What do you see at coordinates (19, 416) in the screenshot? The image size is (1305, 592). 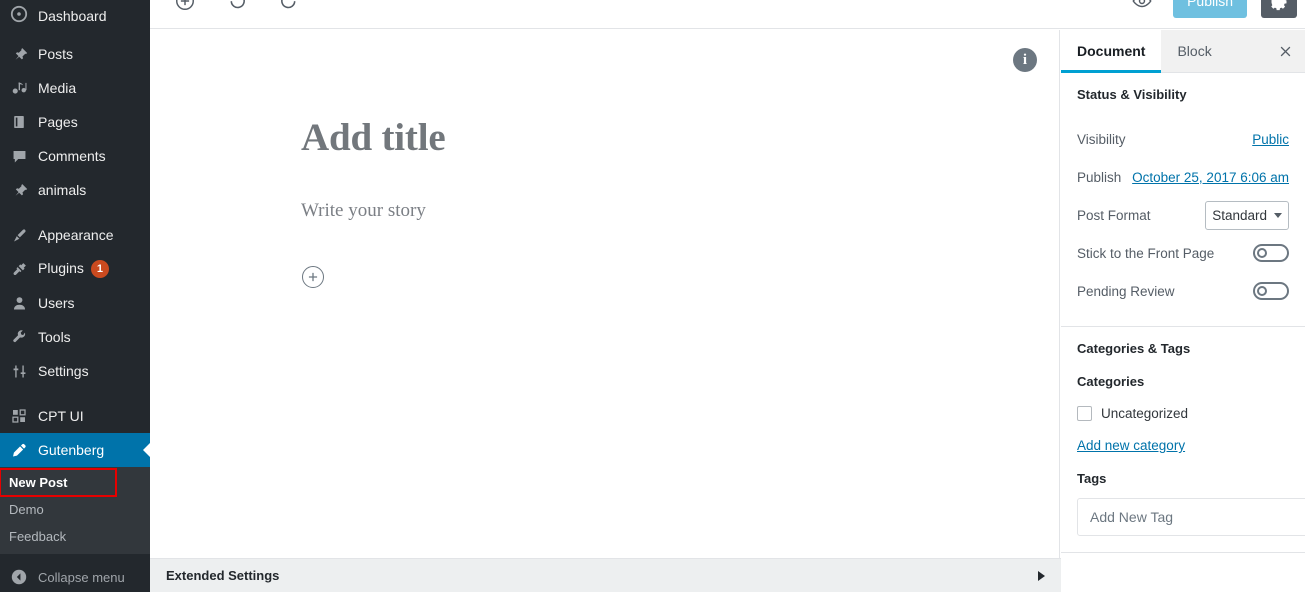 I see `grid-icon` at bounding box center [19, 416].